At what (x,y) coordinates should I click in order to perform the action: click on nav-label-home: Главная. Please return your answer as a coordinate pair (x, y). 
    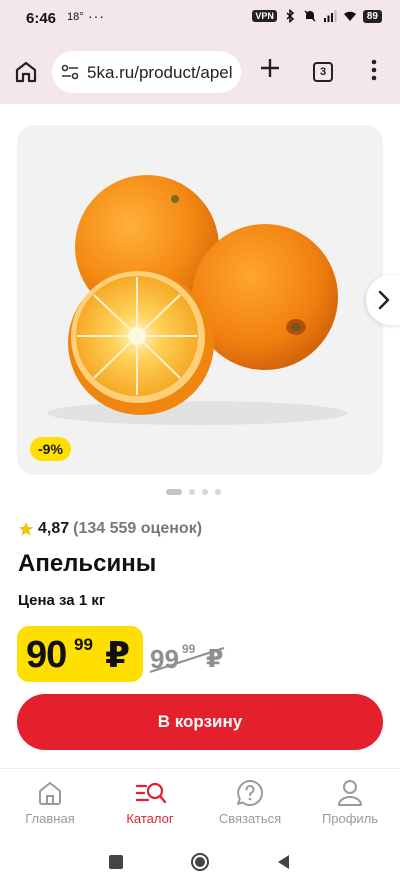
    Looking at the image, I should click on (50, 818).